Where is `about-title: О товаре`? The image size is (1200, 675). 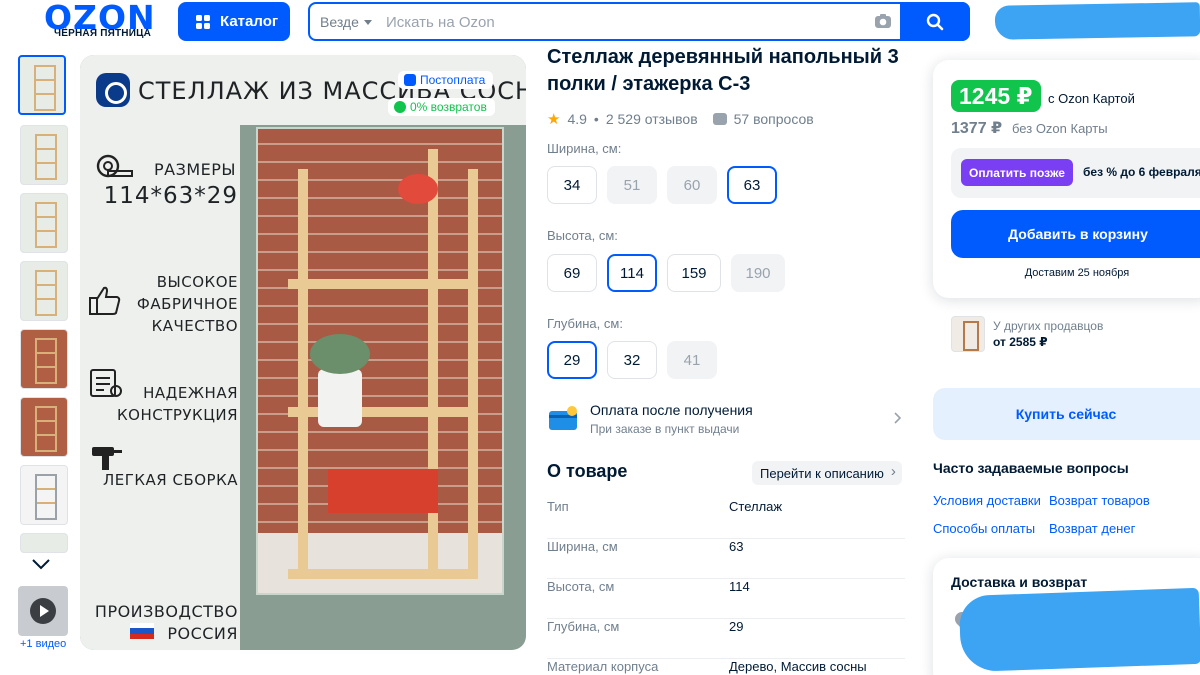 about-title: О товаре is located at coordinates (587, 471).